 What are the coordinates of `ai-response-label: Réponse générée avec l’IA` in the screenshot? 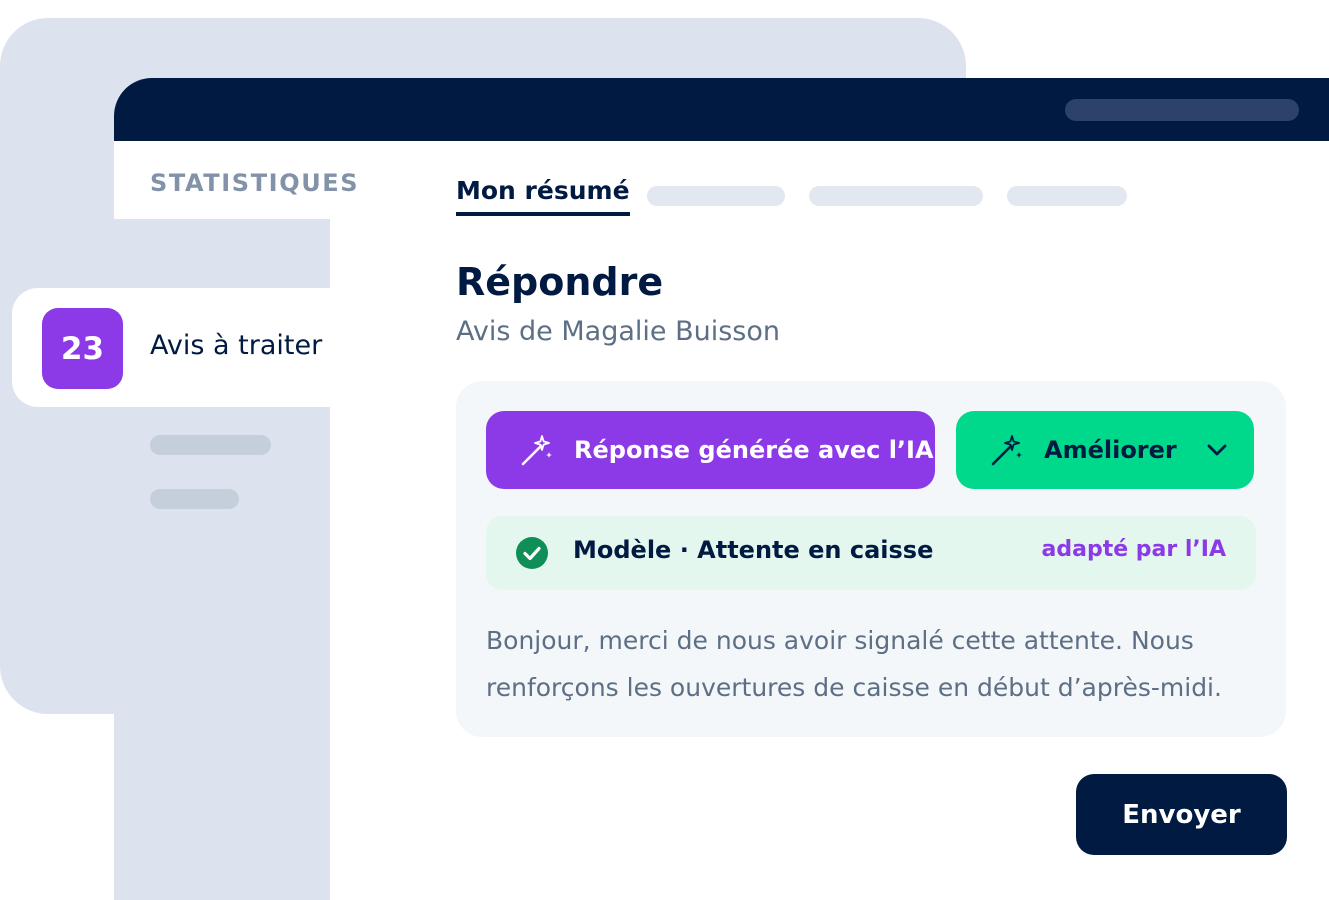 It's located at (754, 450).